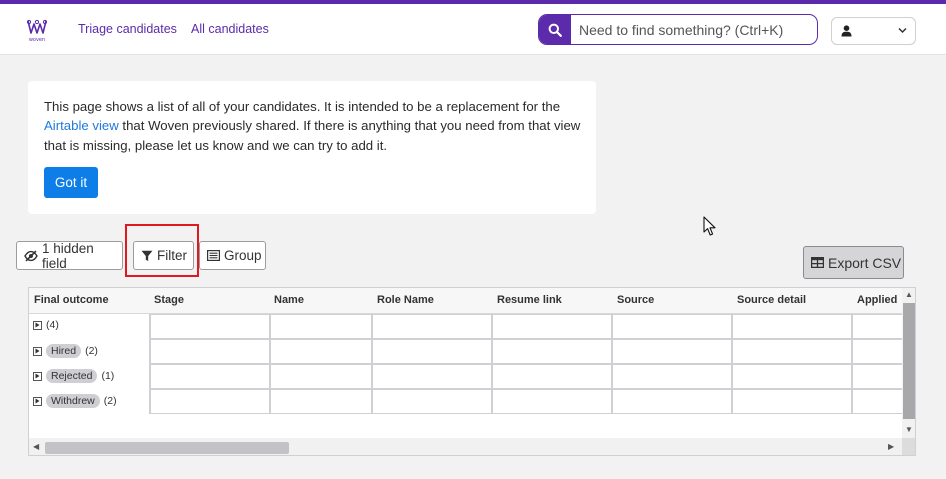 This screenshot has width=946, height=479. I want to click on vertical-scroll-thumb, so click(909, 361).